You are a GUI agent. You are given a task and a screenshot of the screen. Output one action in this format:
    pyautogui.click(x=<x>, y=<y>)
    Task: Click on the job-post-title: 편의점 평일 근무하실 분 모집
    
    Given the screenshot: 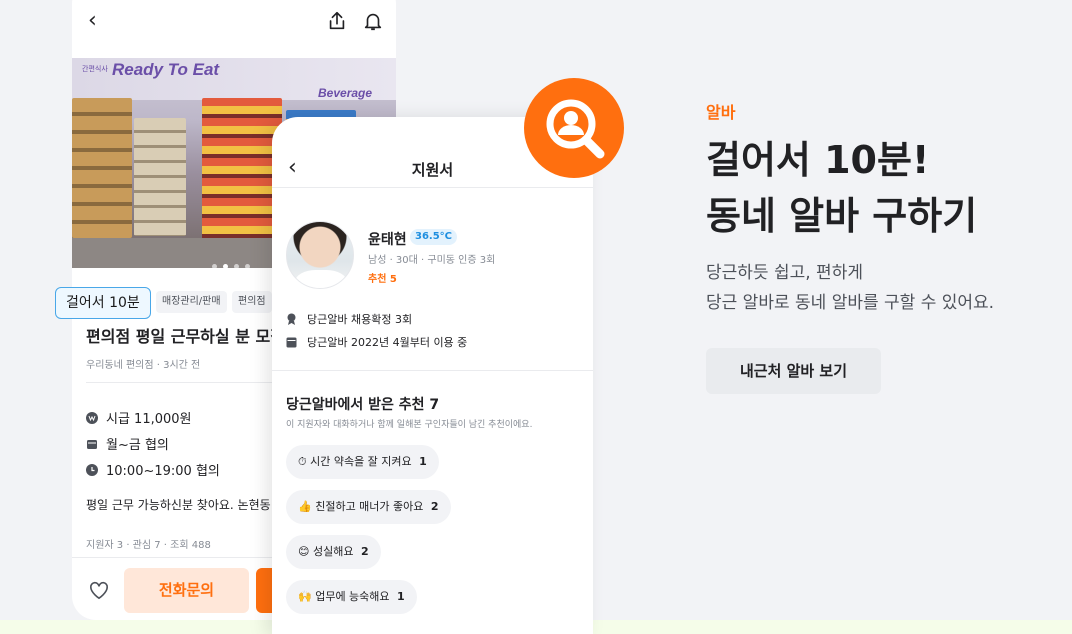 What is the action you would take?
    pyautogui.click(x=185, y=336)
    